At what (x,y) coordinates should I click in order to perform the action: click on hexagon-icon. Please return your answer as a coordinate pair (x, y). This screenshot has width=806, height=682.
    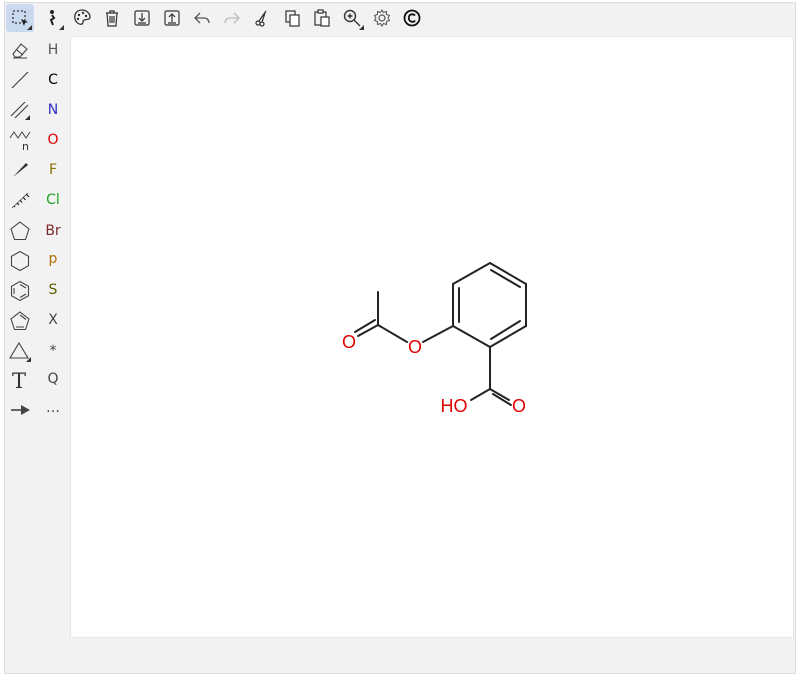
    Looking at the image, I should click on (20, 261).